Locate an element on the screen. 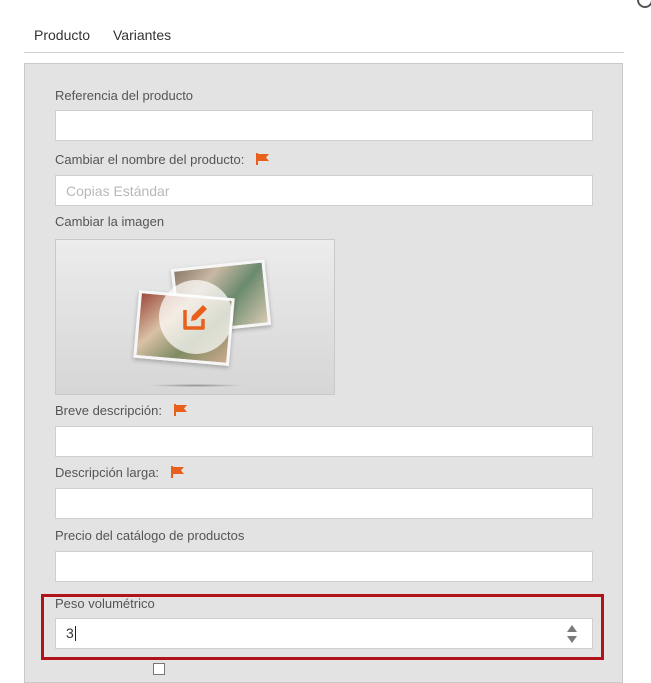 The width and height of the screenshot is (651, 683). image-label: Cambiar la imagen is located at coordinates (109, 221).